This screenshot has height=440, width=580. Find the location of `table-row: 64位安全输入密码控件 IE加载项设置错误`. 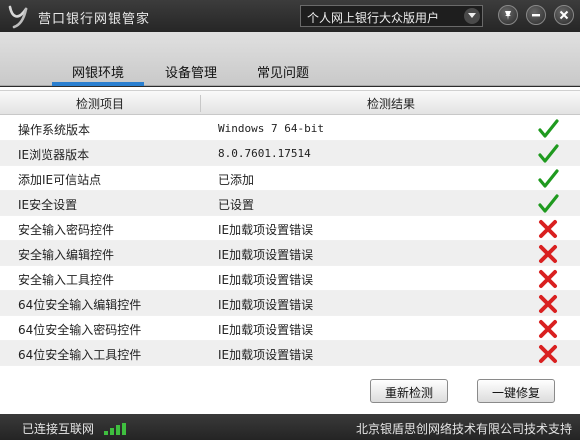

table-row: 64位安全输入密码控件 IE加载项设置错误 is located at coordinates (290, 328).